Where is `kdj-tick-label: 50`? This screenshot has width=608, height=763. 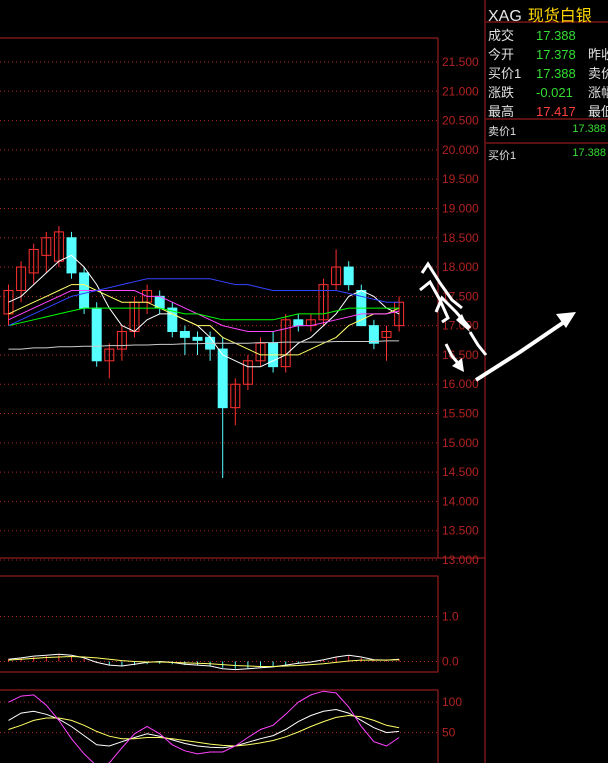
kdj-tick-label: 50 is located at coordinates (449, 733).